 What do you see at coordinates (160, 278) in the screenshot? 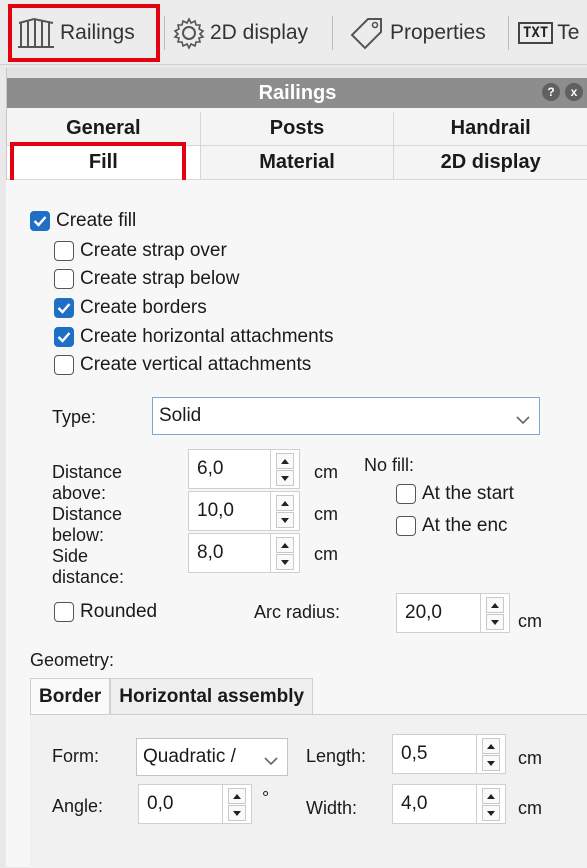
I see `create-strap-below-label: Create strap below` at bounding box center [160, 278].